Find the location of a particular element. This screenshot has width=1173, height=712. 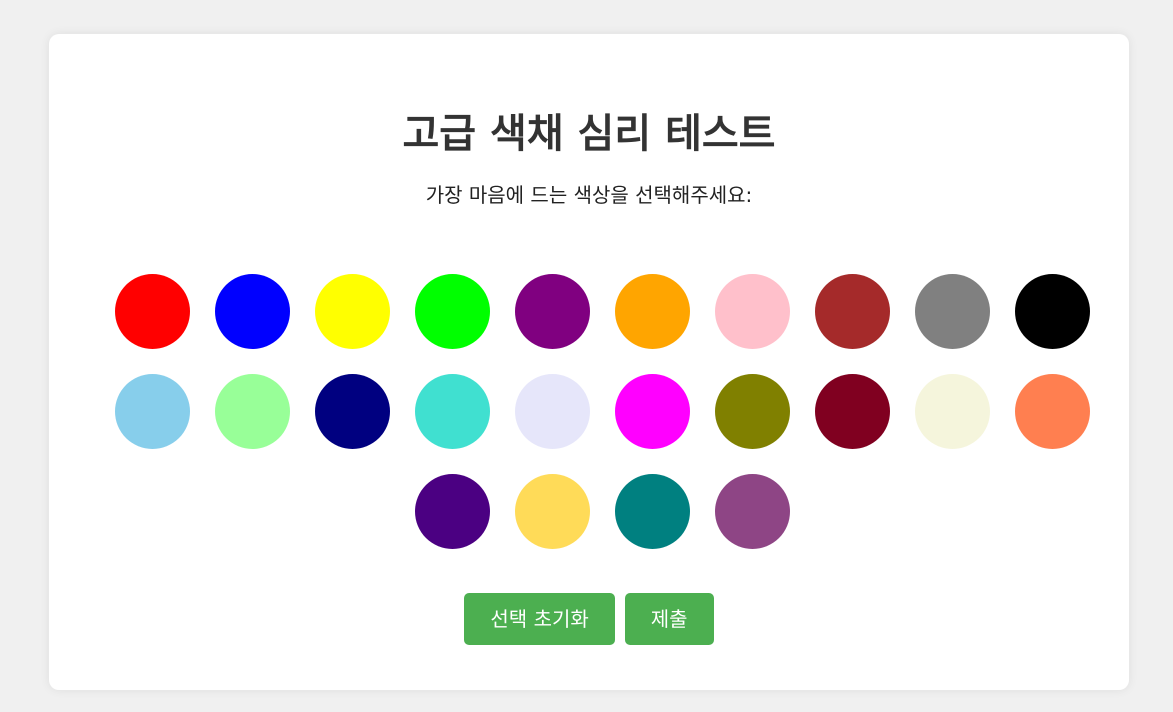

reset-selection-button: 선택 초기화 is located at coordinates (539, 619).